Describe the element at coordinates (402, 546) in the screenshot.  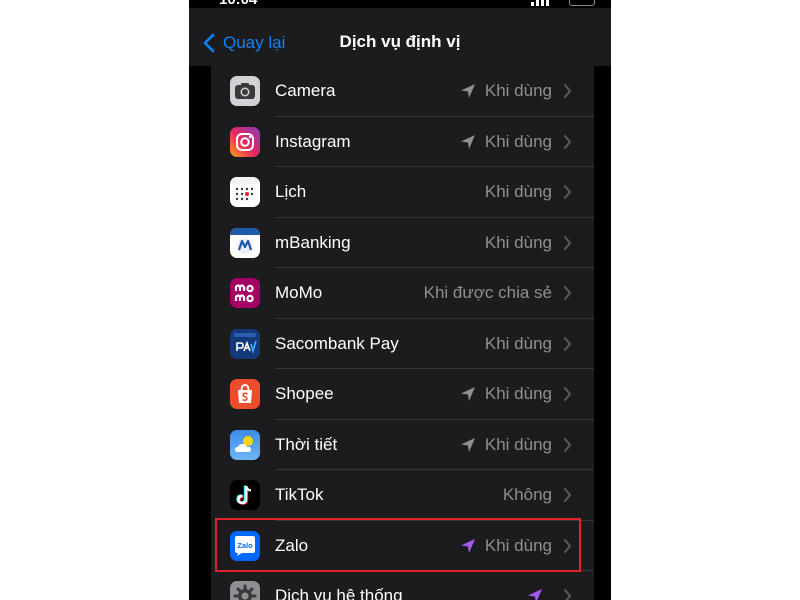
I see `list-item-zalo: Zalo Zalo Khi dùng` at that location.